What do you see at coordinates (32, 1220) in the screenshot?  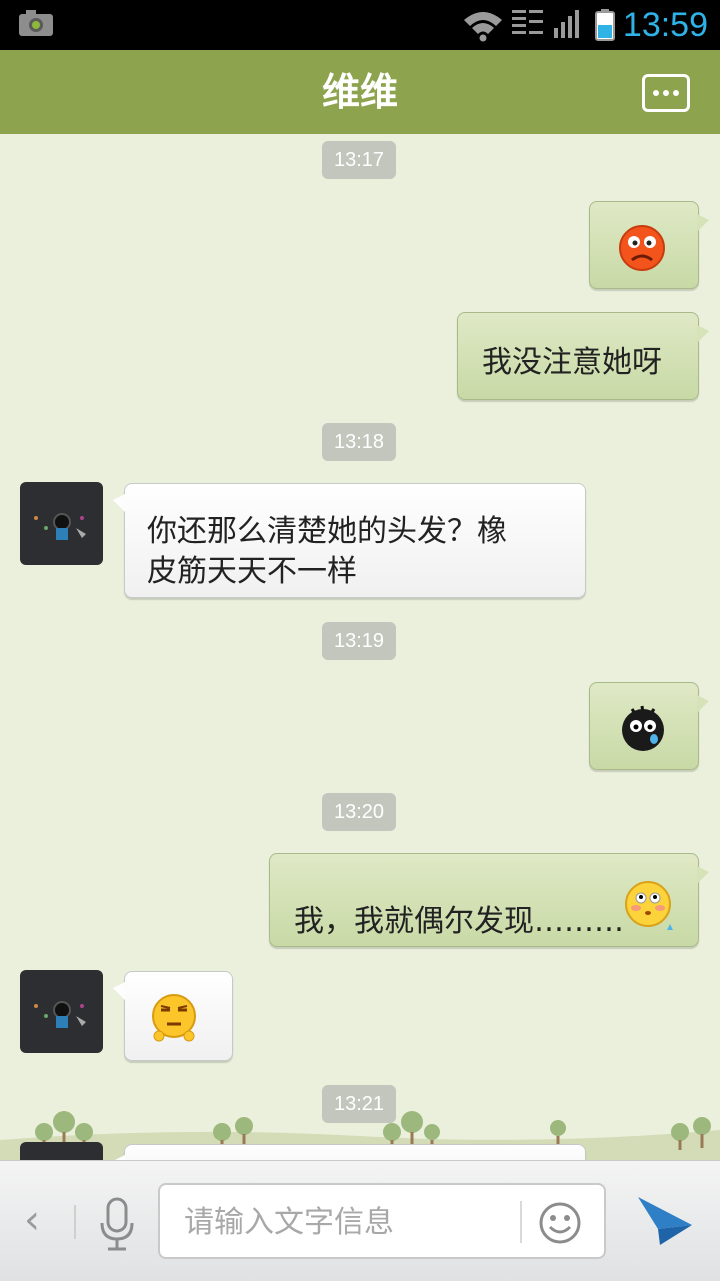 I see `chevron-left-icon: ‹` at bounding box center [32, 1220].